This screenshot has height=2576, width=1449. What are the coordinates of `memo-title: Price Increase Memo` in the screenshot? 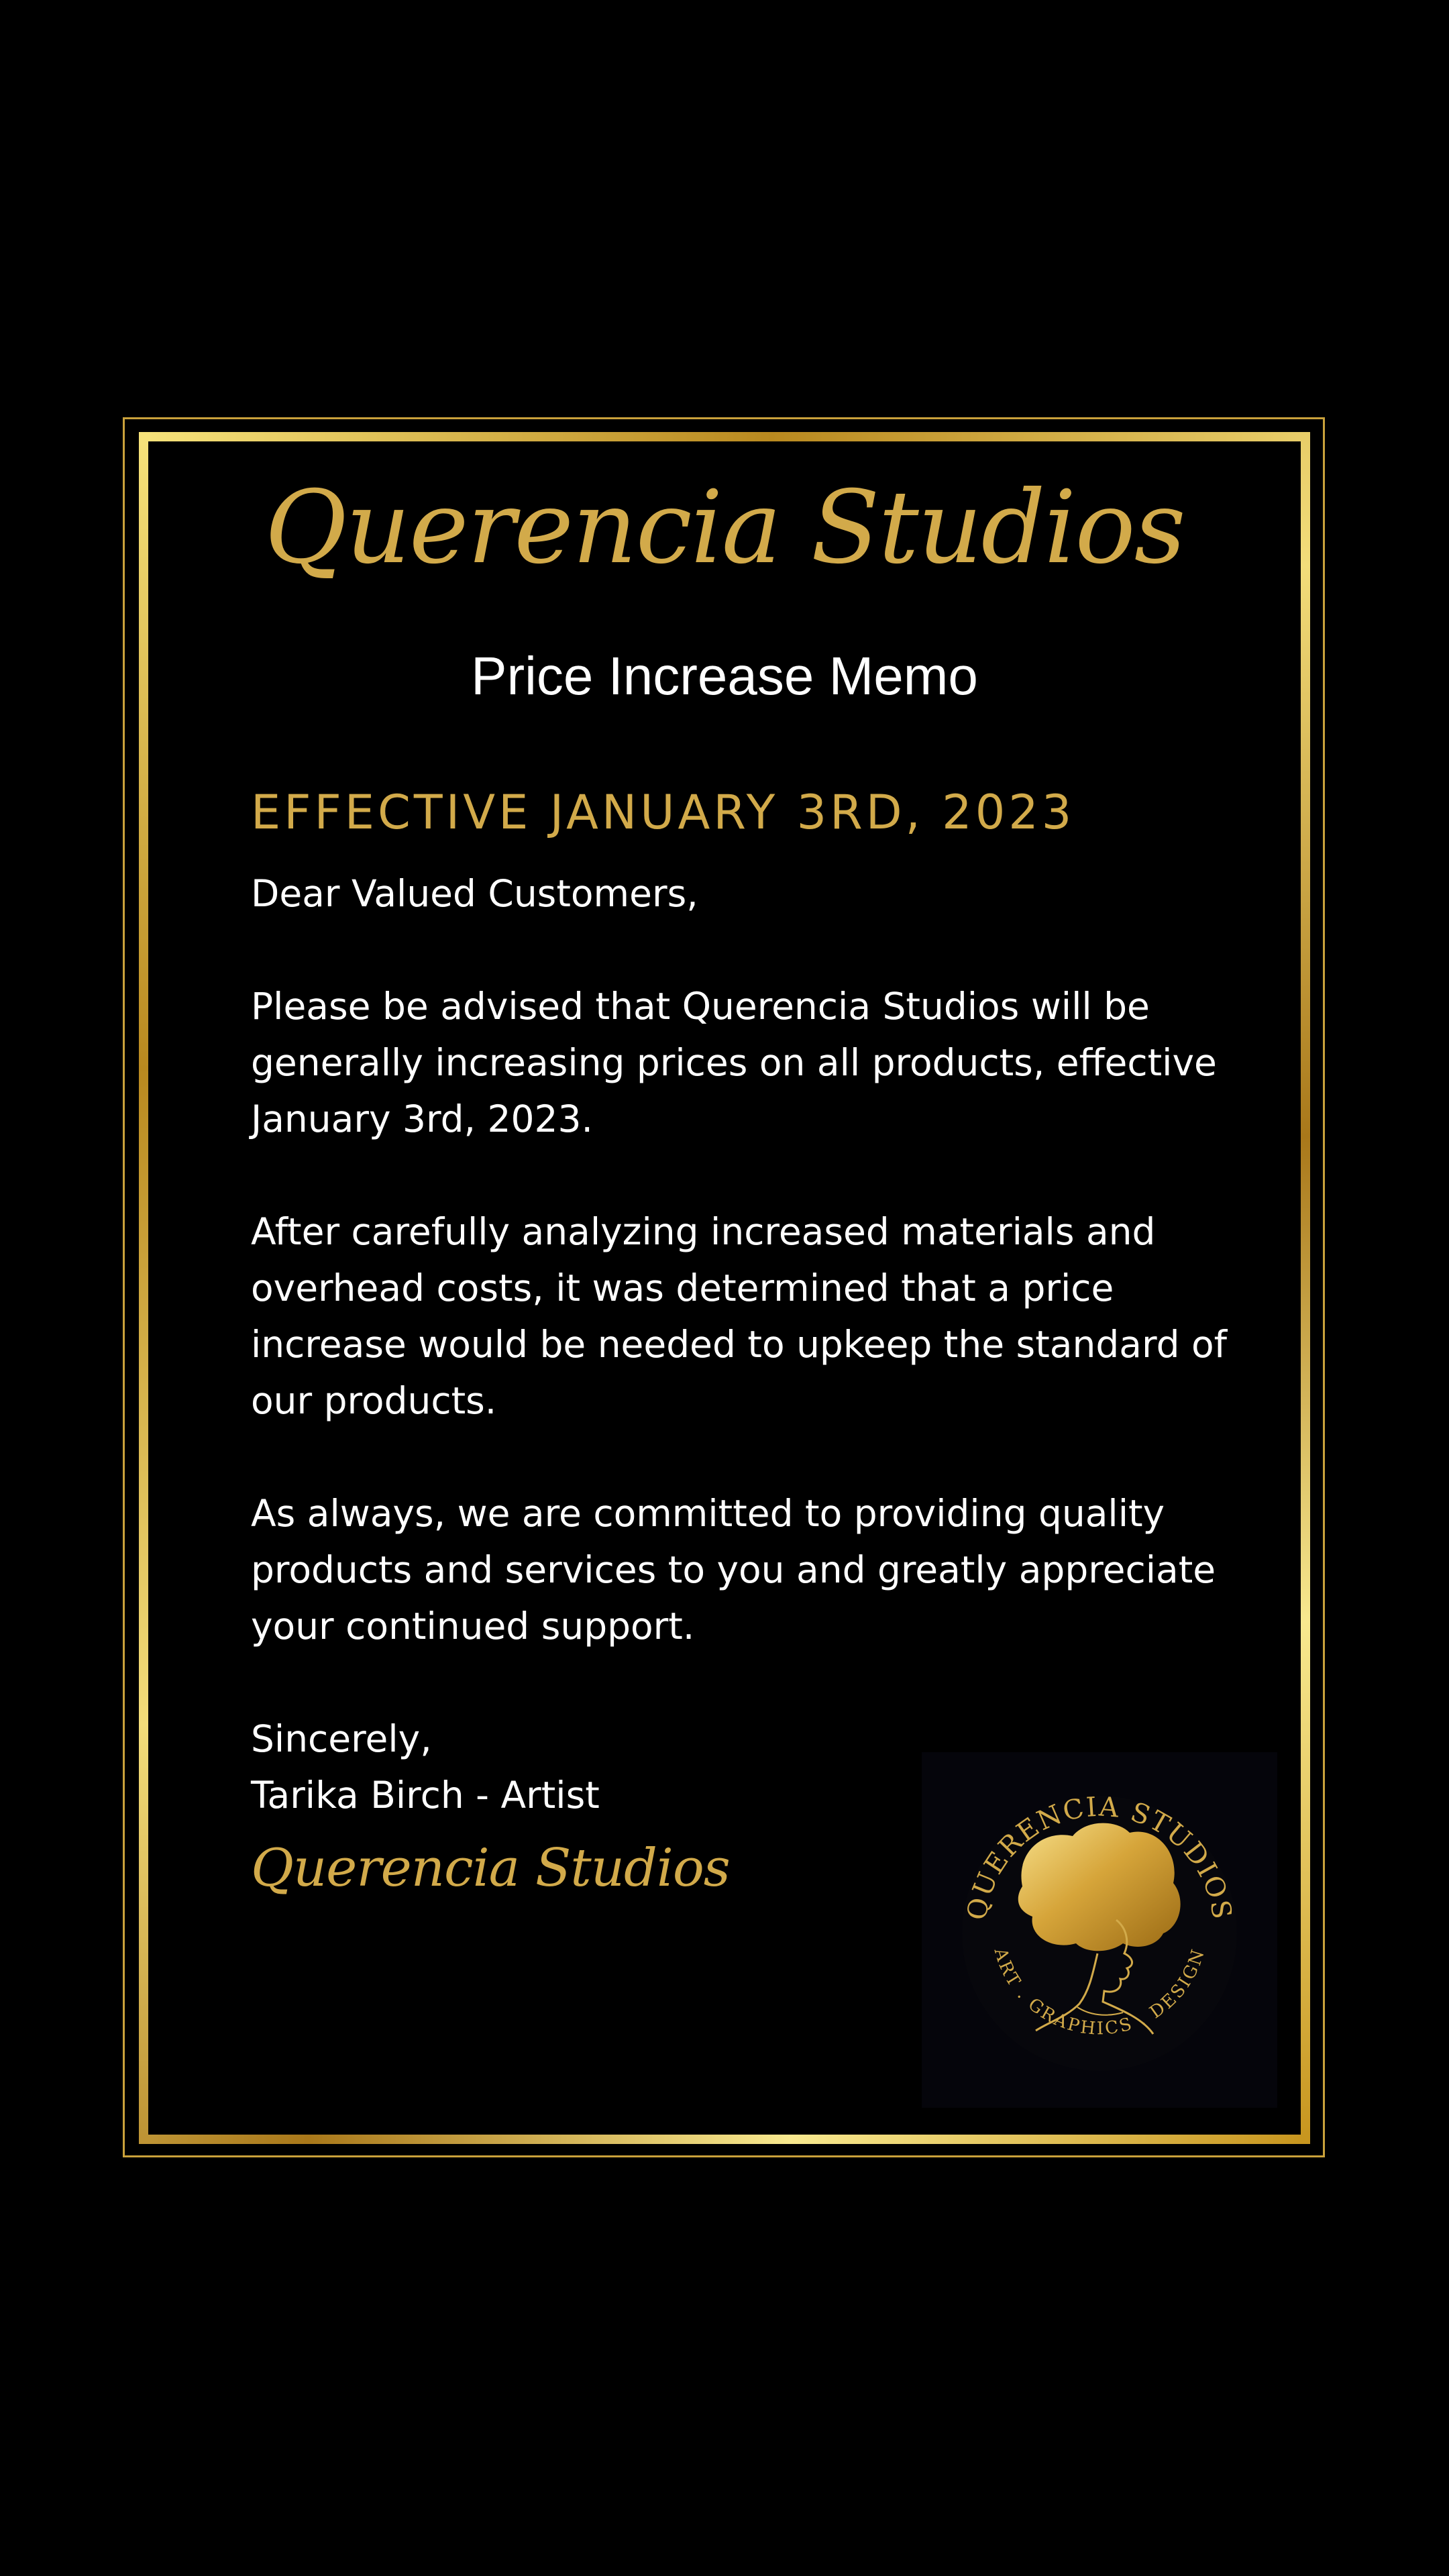 It's located at (724, 676).